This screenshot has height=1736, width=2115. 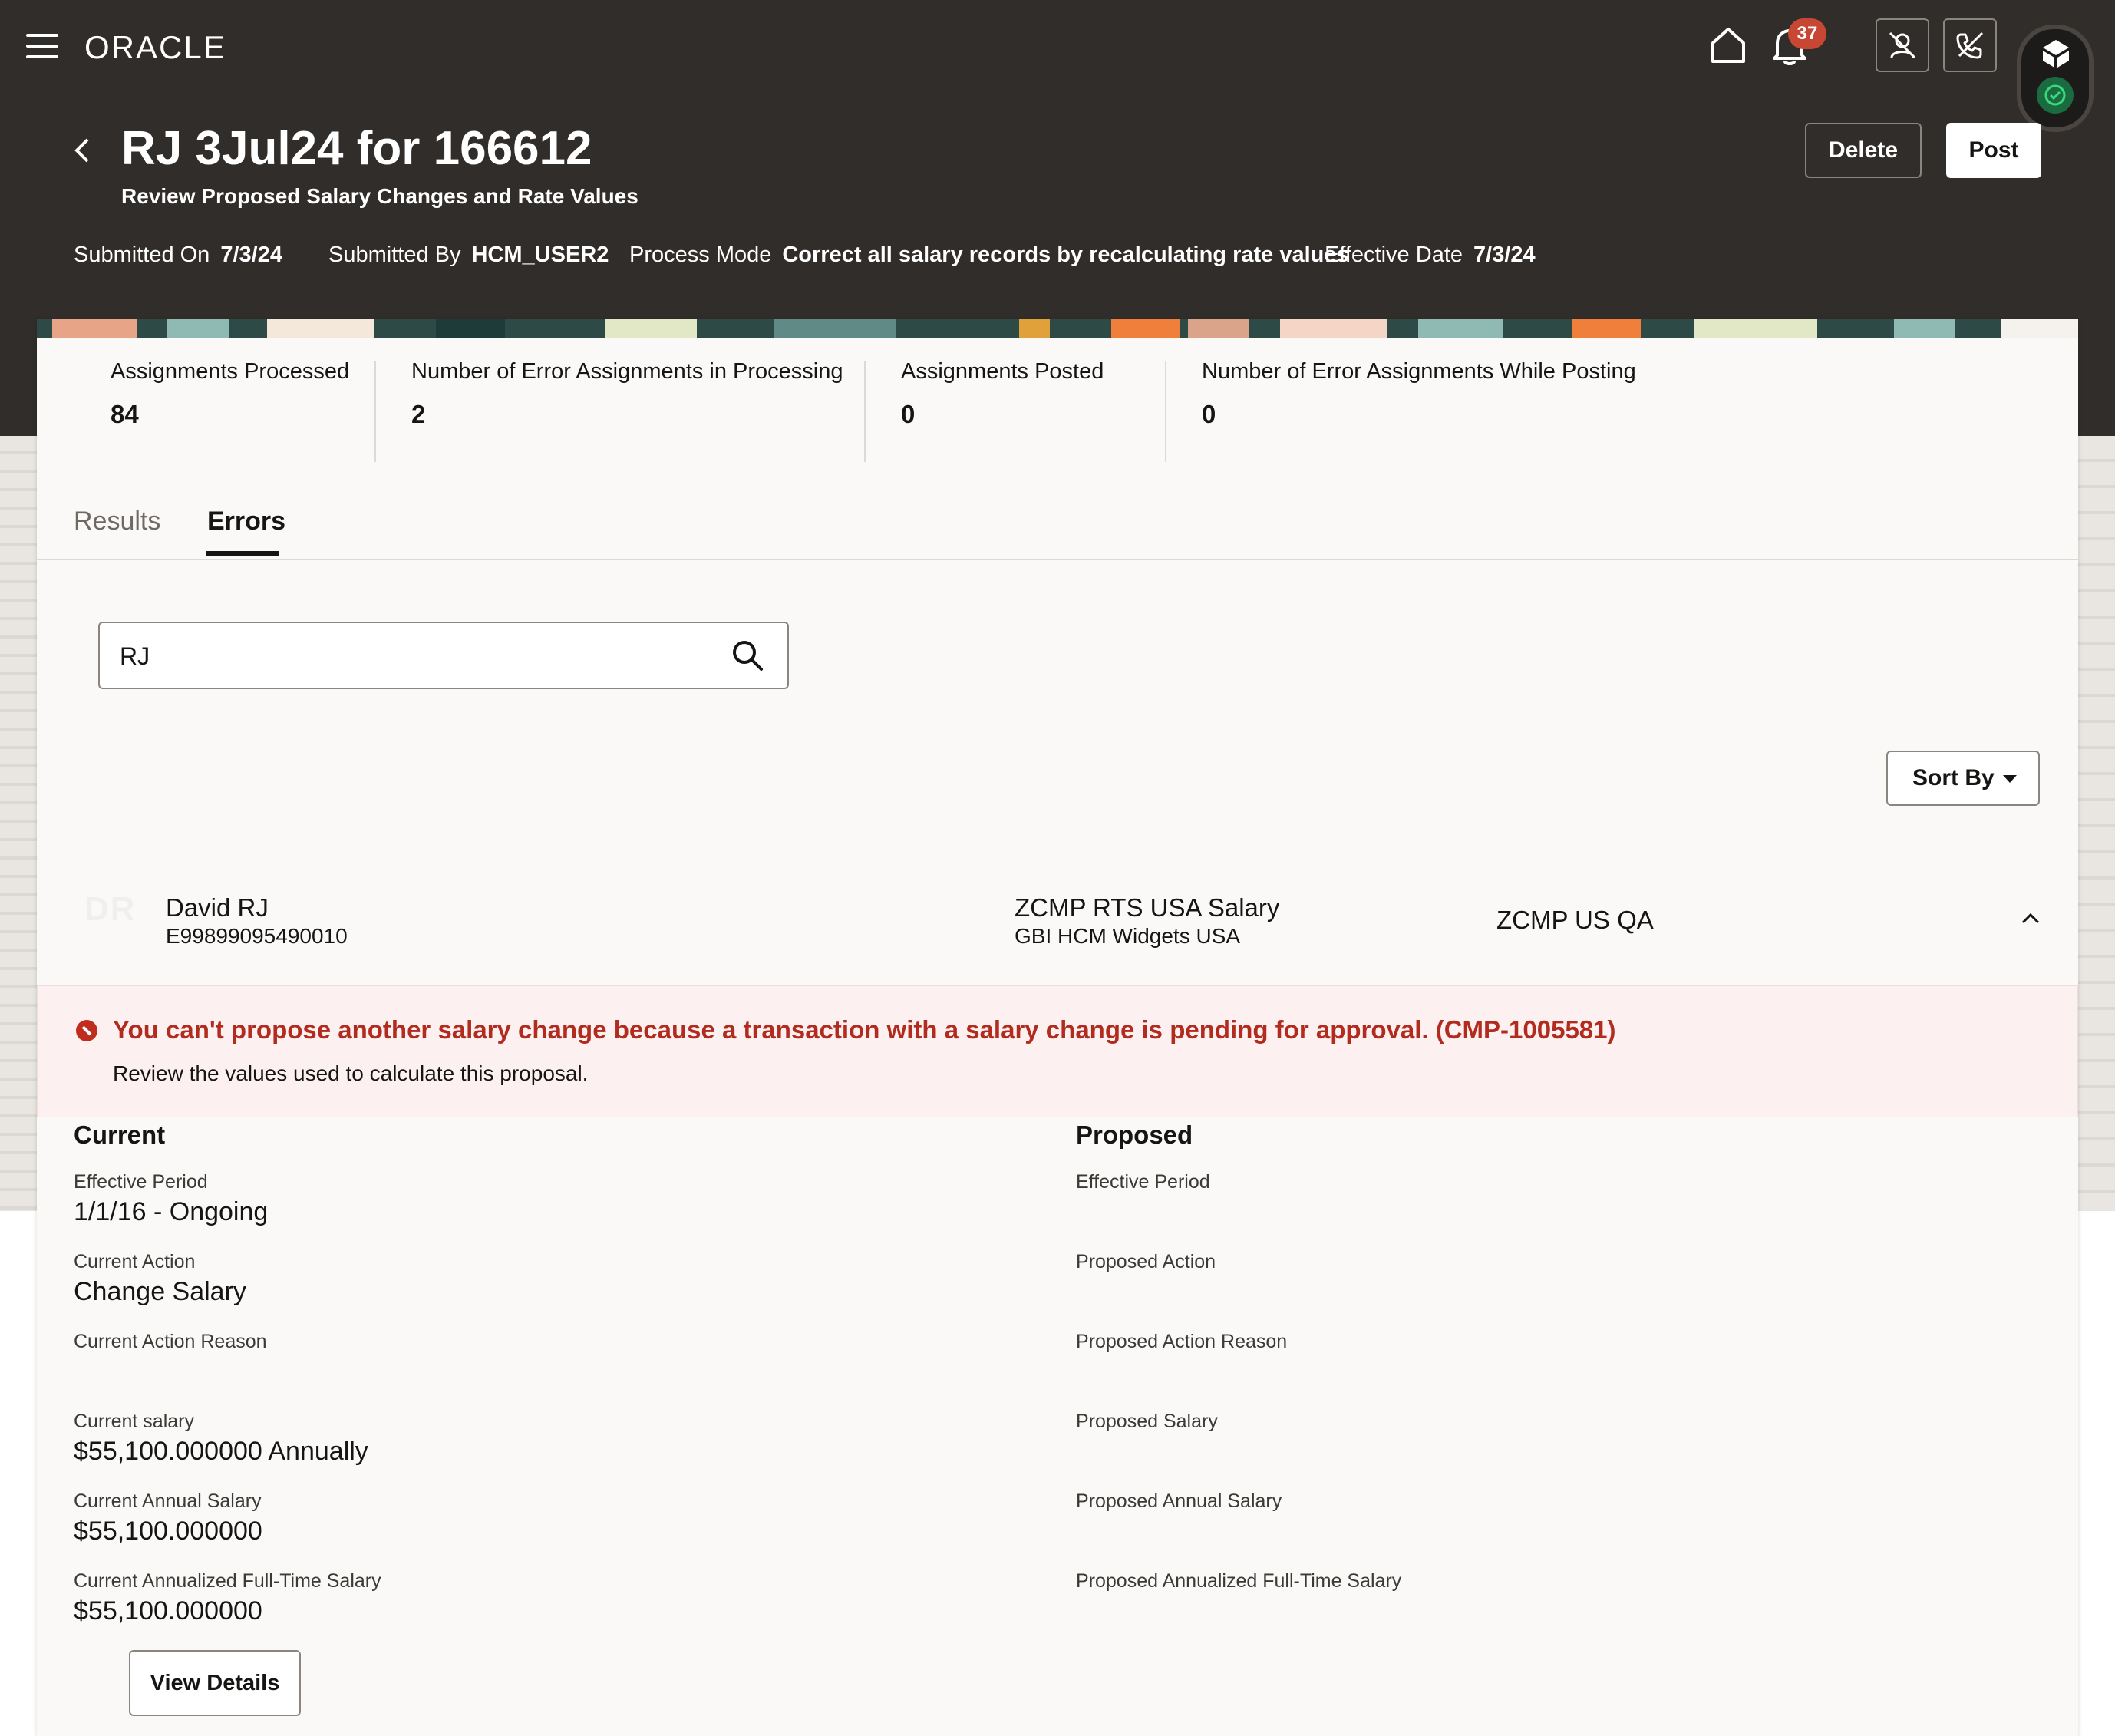 I want to click on proposed-effective-period-label: Effective Period, so click(x=1143, y=1182).